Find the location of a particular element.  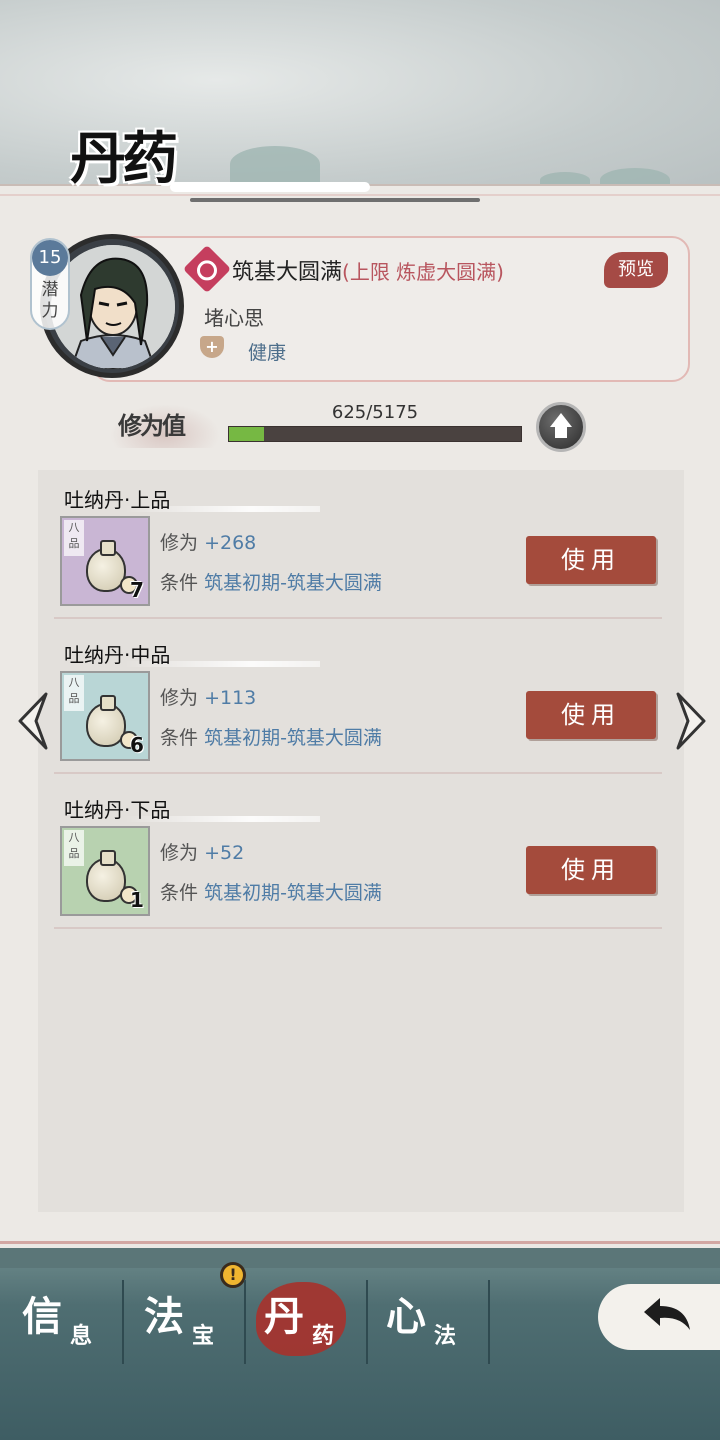

pill-name: 吐纳丹·上品 is located at coordinates (192, 498).